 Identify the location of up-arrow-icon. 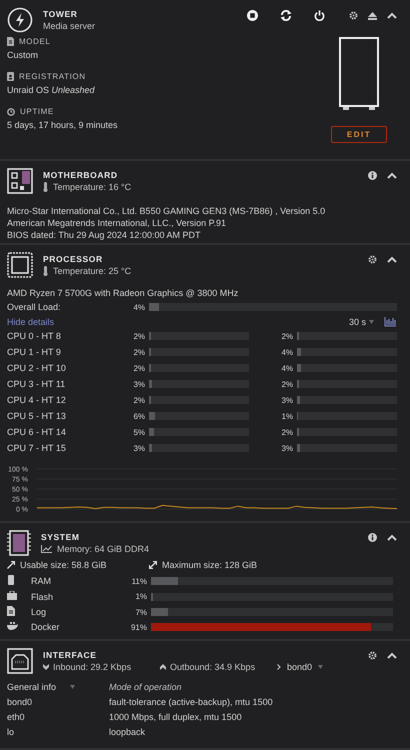
(163, 667).